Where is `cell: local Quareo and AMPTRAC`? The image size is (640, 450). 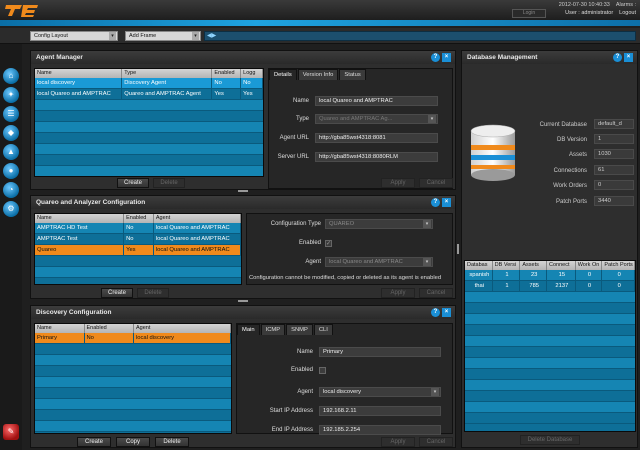
cell: local Quareo and AMPTRAC is located at coordinates (197, 239).